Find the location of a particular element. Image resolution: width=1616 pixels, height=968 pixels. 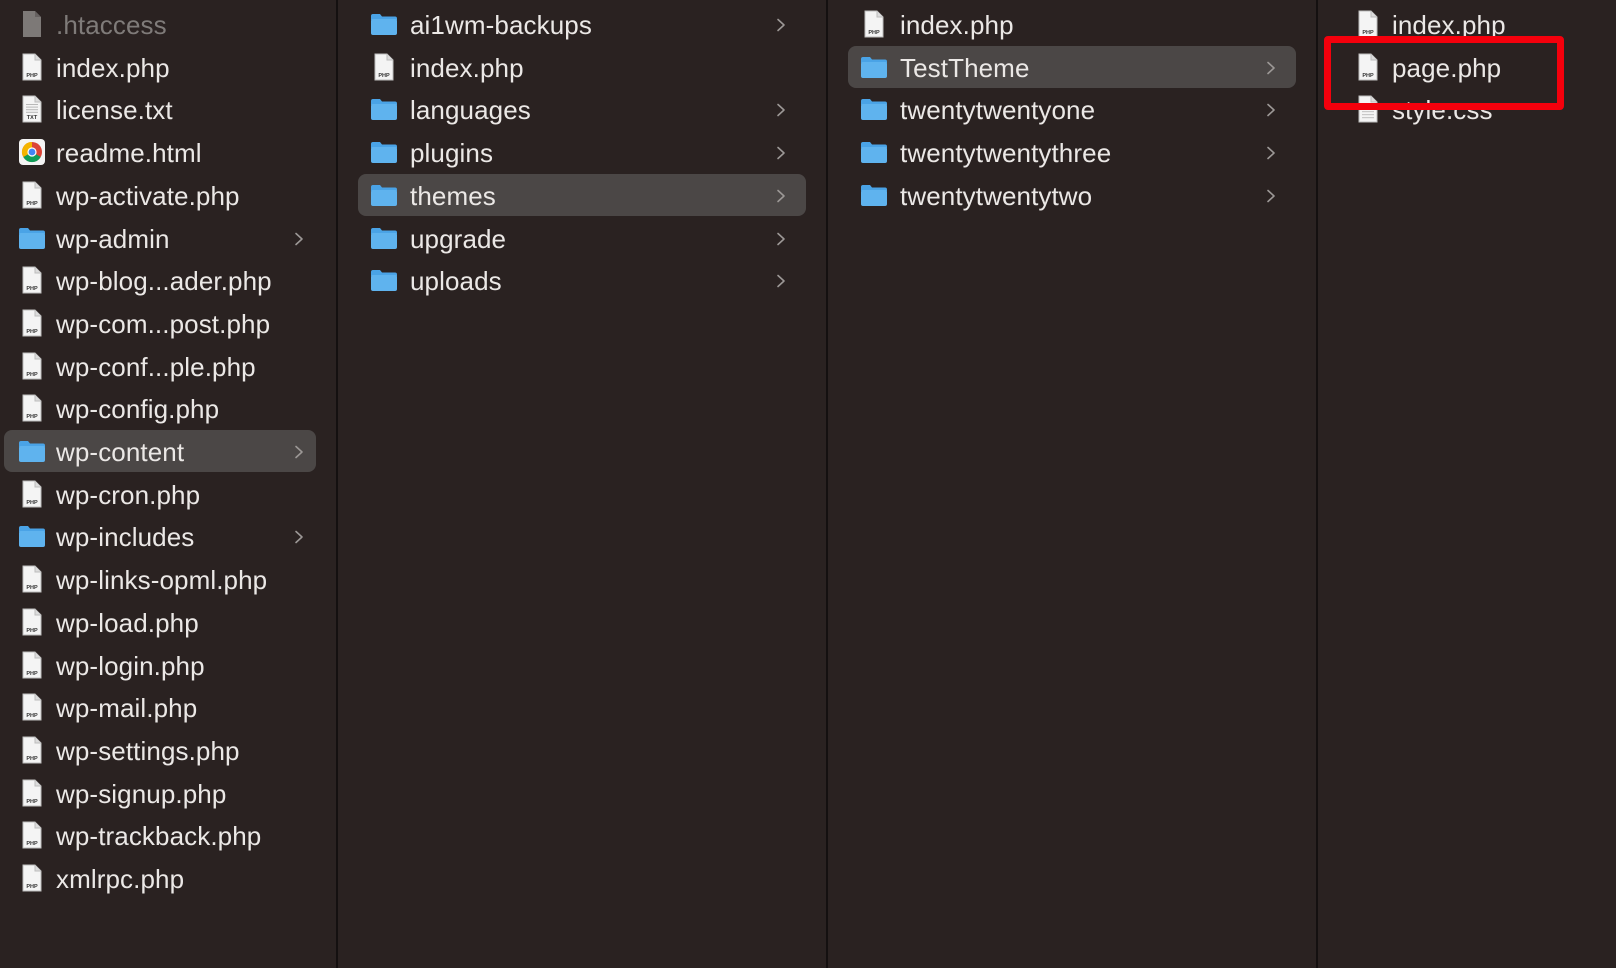

folder-item-testtheme: TestTheme is located at coordinates (1072, 66).